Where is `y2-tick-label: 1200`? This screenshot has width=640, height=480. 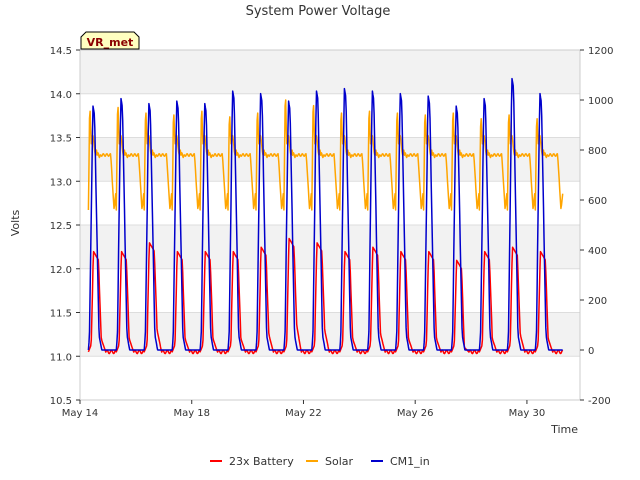 y2-tick-label: 1200 is located at coordinates (600, 51).